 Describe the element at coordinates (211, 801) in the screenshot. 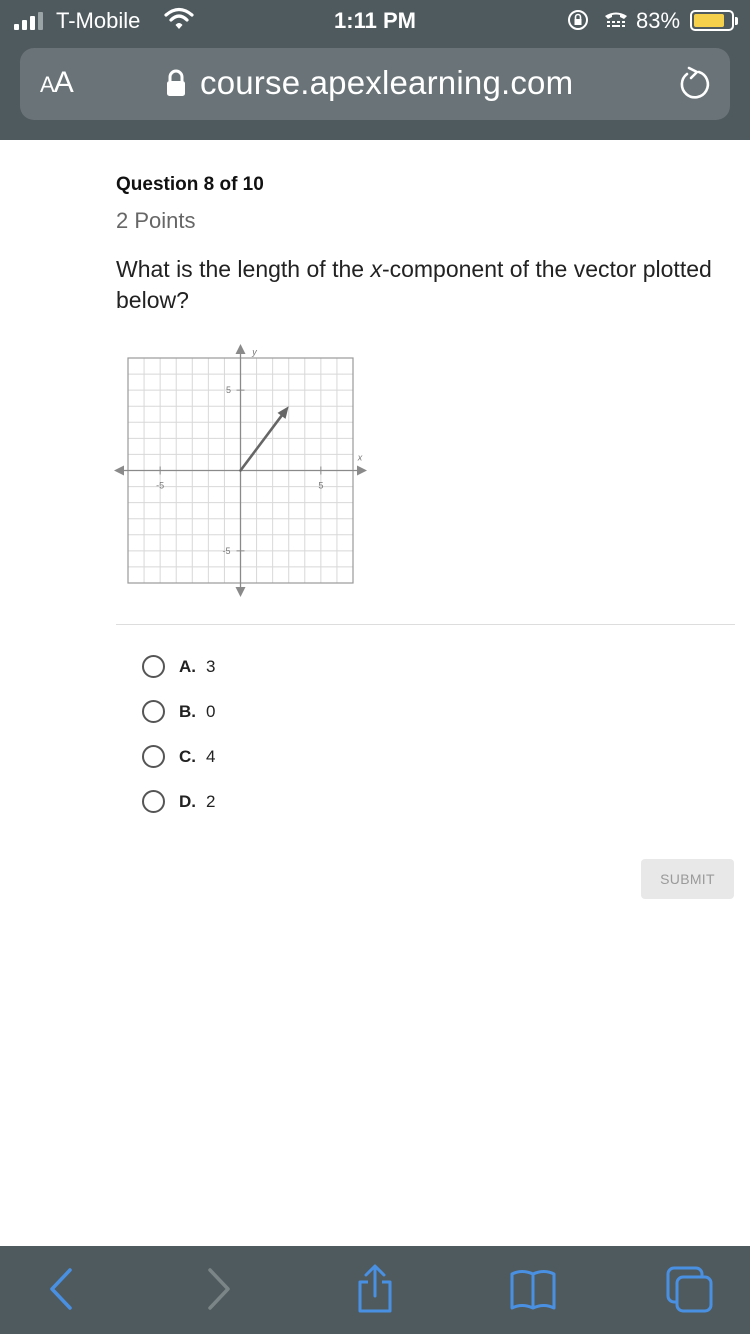

I see `choice-value: 2` at that location.